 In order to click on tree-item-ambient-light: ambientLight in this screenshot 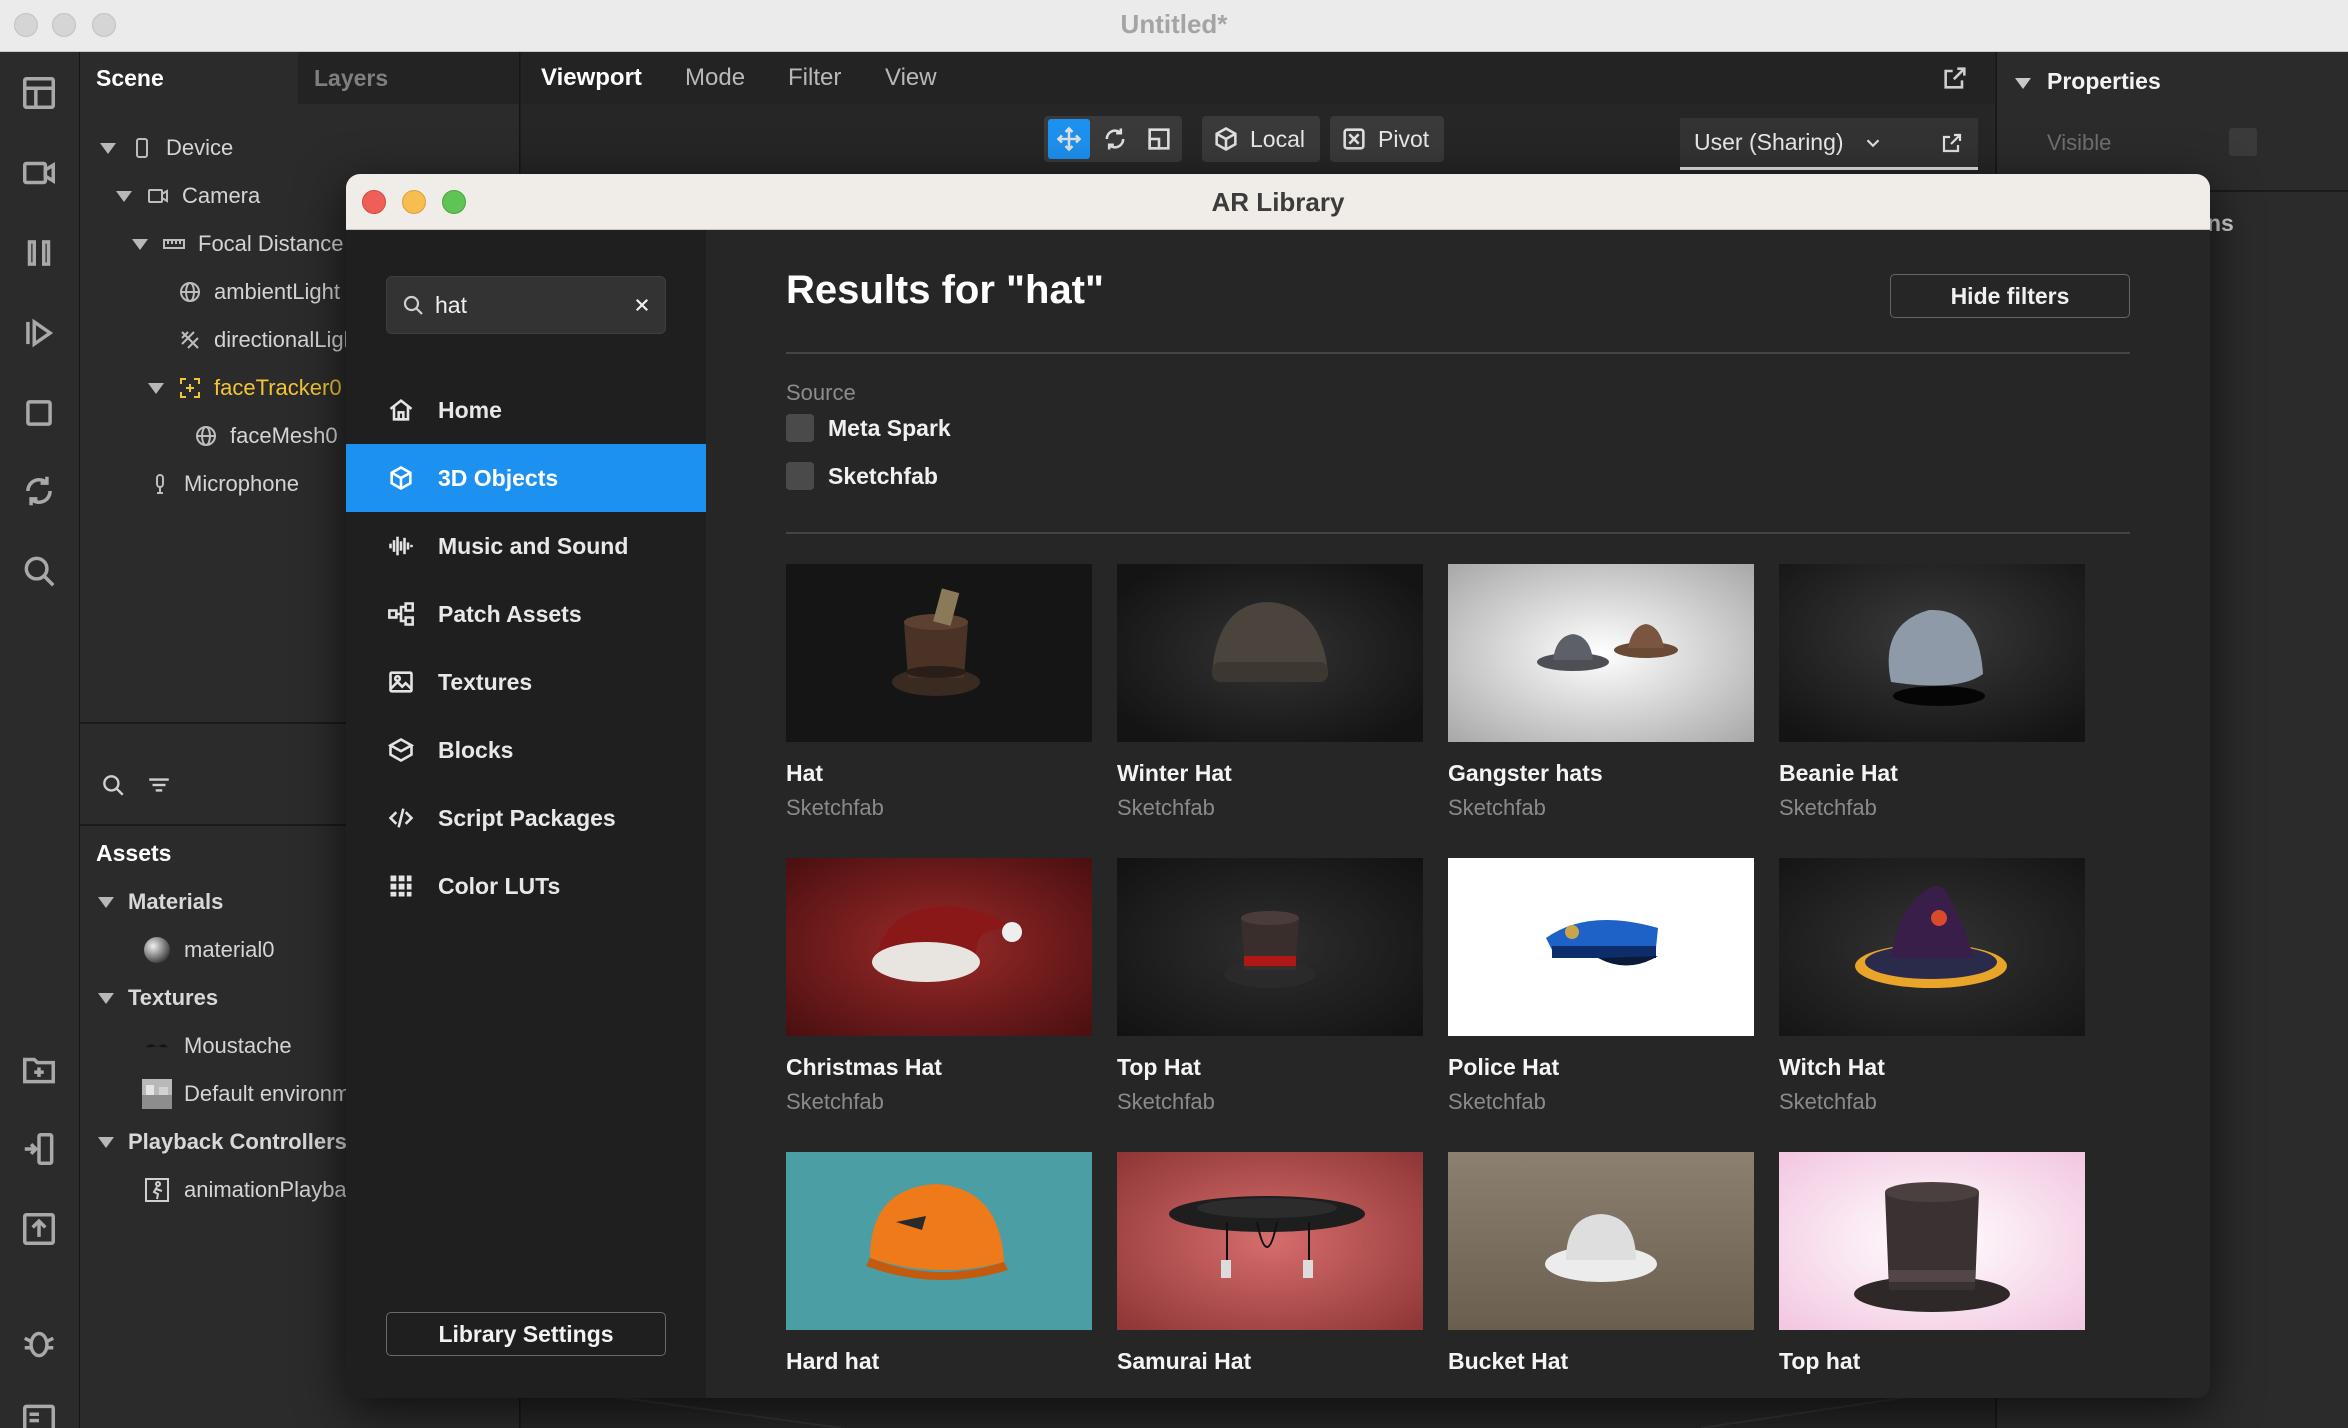, I will do `click(259, 292)`.